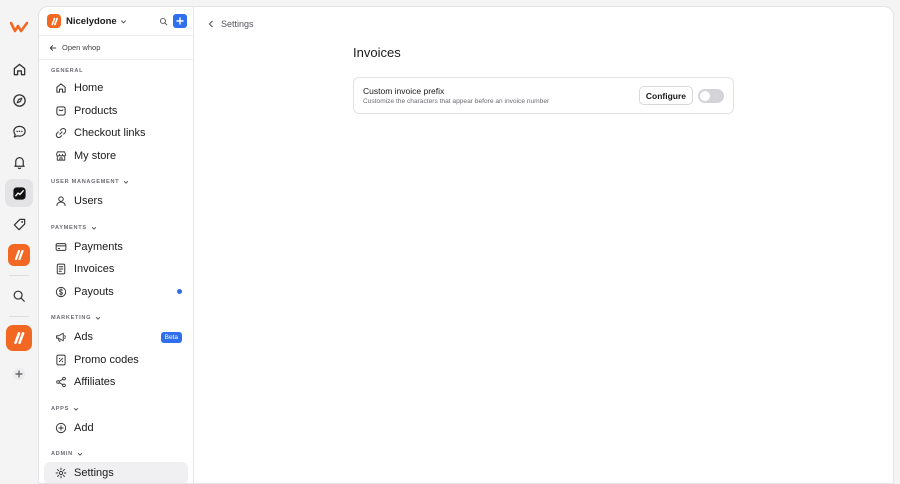 This screenshot has width=900, height=484. Describe the element at coordinates (116, 269) in the screenshot. I see `sidebar-item-invoices: Invoices` at that location.